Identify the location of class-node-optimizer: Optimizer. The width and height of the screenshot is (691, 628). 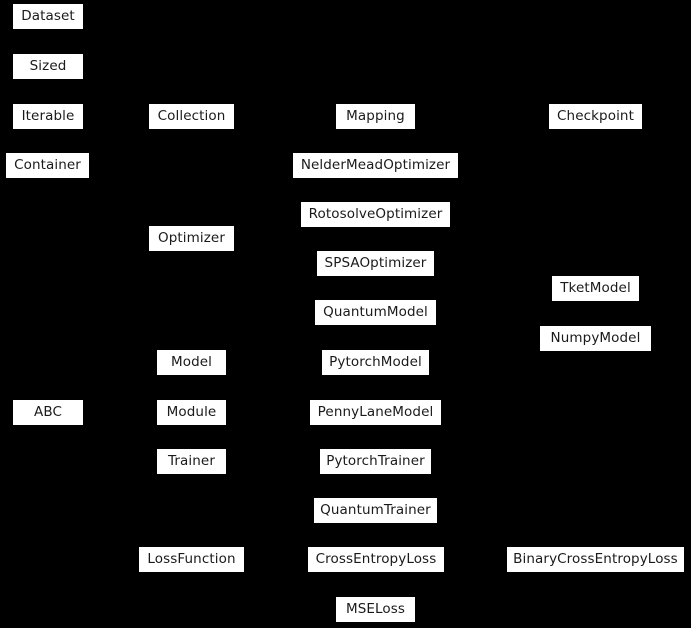
(191, 238).